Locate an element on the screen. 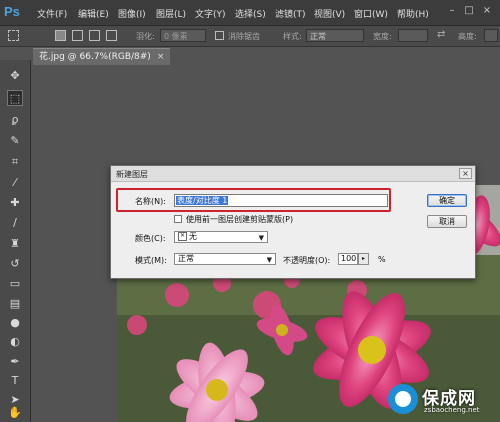  menu-select: 选择(S) is located at coordinates (250, 13).